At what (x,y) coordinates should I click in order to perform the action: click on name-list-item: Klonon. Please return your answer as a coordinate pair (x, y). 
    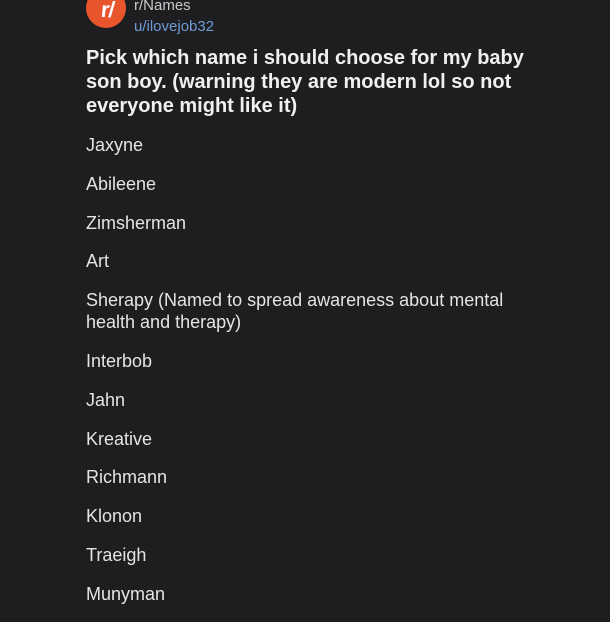
    Looking at the image, I should click on (114, 516).